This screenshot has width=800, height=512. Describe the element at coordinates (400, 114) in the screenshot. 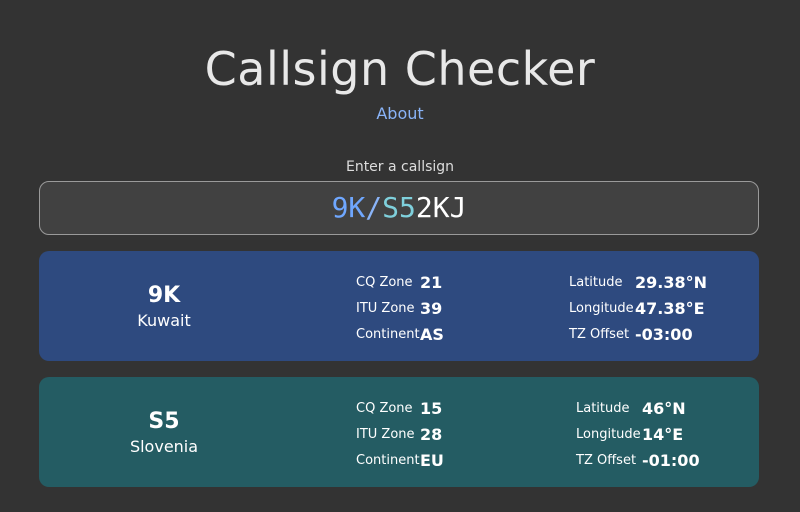

I see `about-link: About` at that location.